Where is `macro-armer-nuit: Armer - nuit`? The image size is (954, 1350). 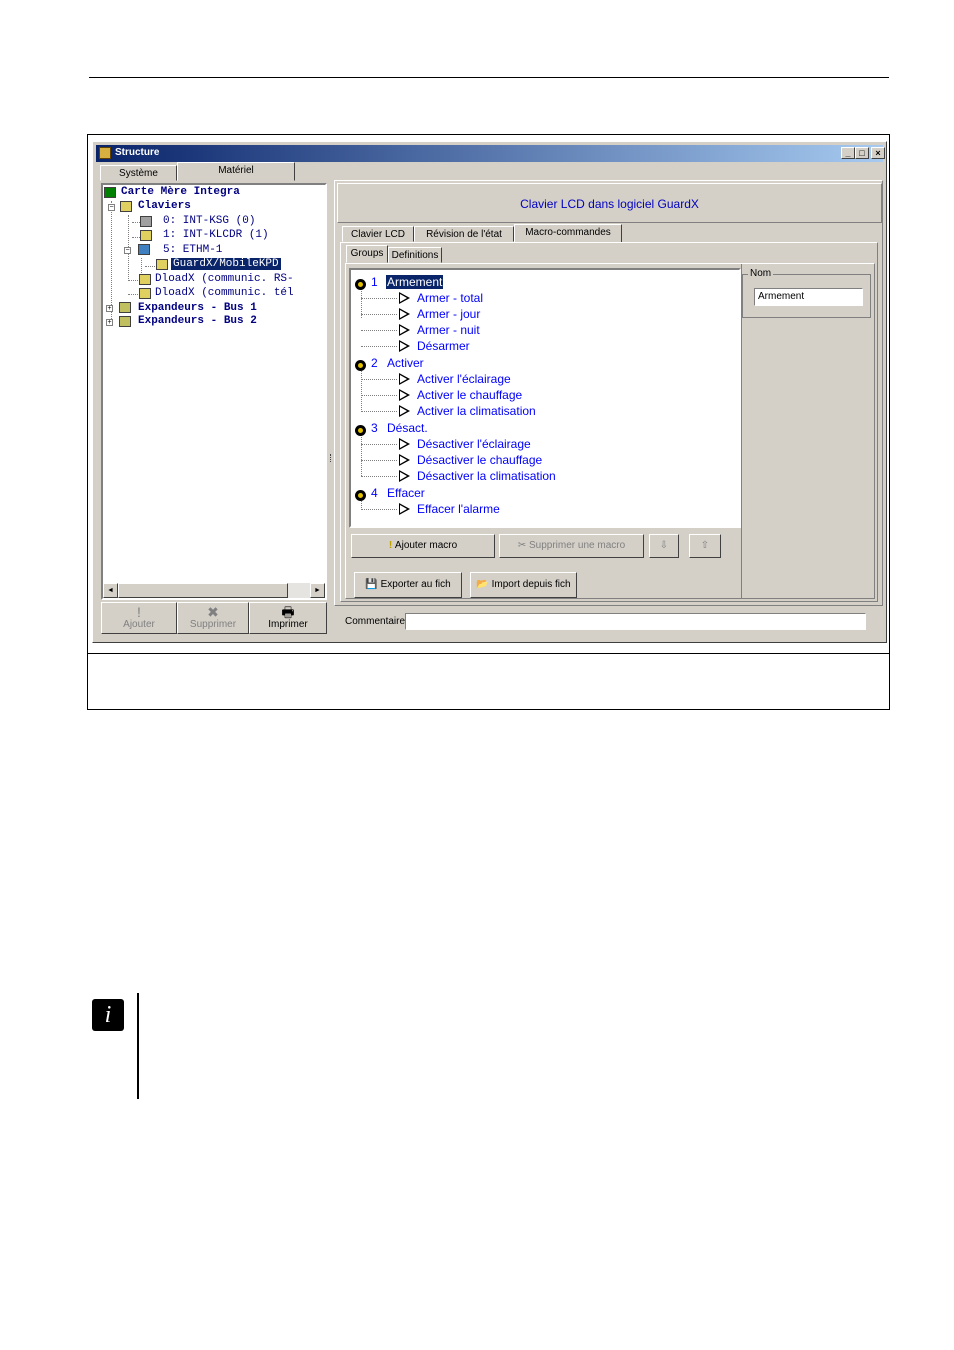
macro-armer-nuit: Armer - nuit is located at coordinates (448, 330).